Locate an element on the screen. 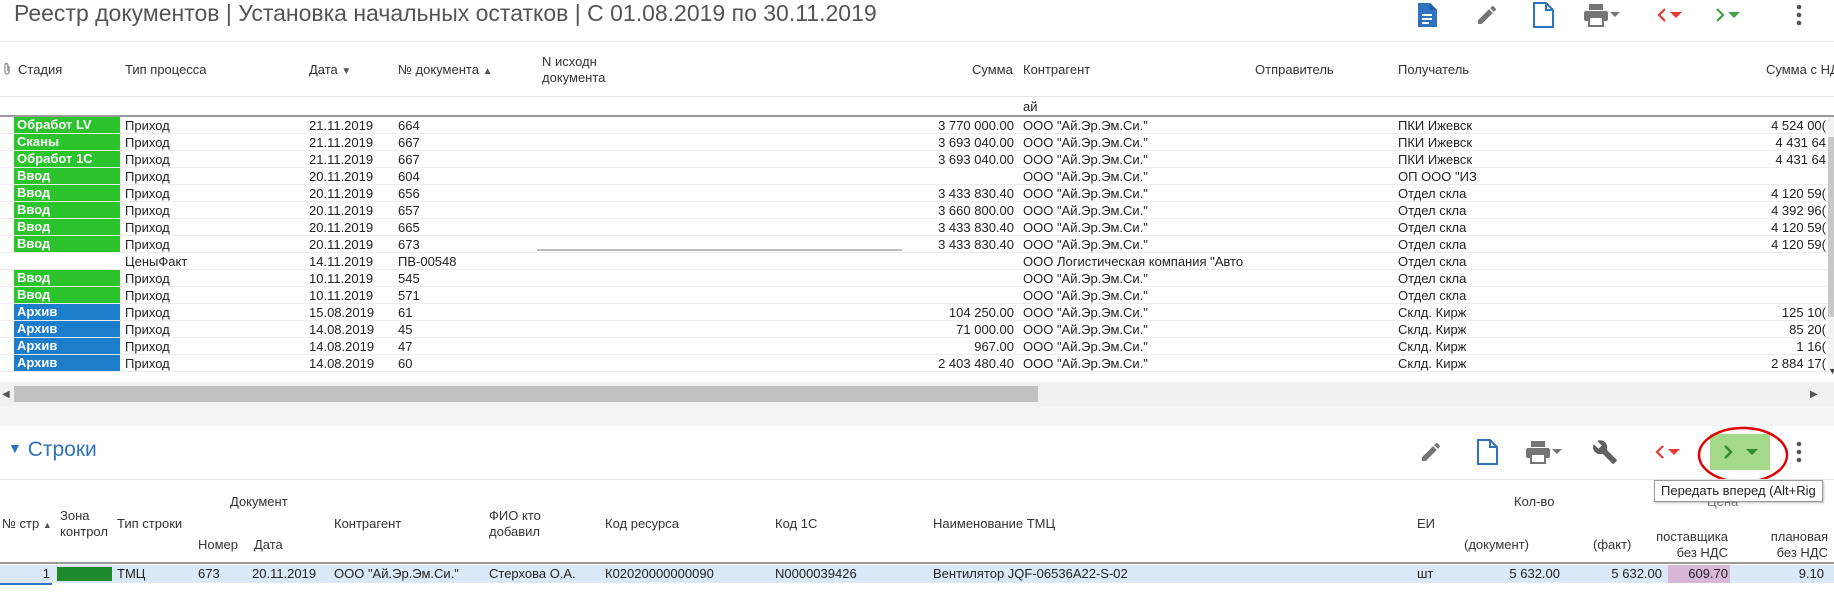 This screenshot has height=600, width=1834. lines-back-button is located at coordinates (1667, 452).